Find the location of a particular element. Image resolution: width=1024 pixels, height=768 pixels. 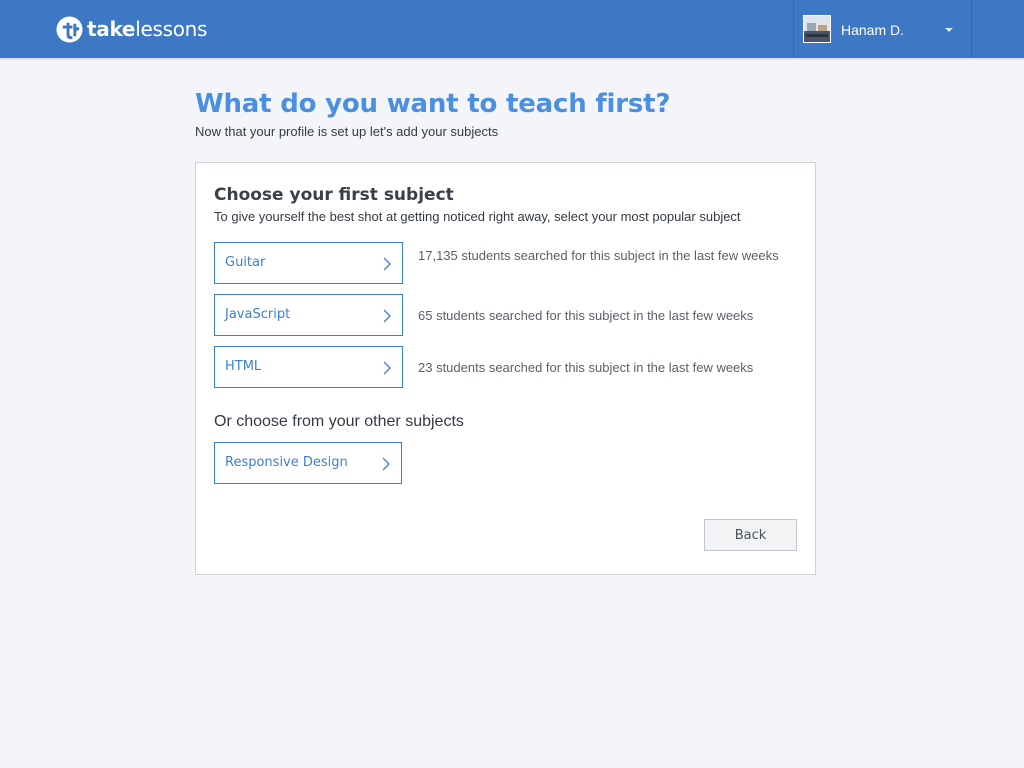

takelessons-logo: takelessons is located at coordinates (131, 29).